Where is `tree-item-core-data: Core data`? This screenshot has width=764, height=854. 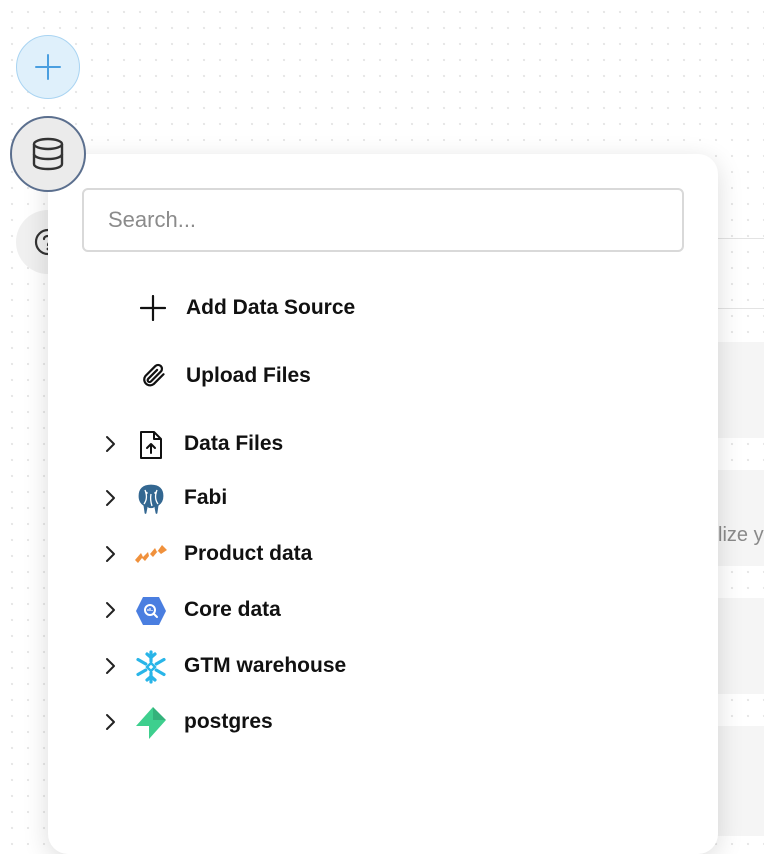
tree-item-core-data: Core data is located at coordinates (383, 610).